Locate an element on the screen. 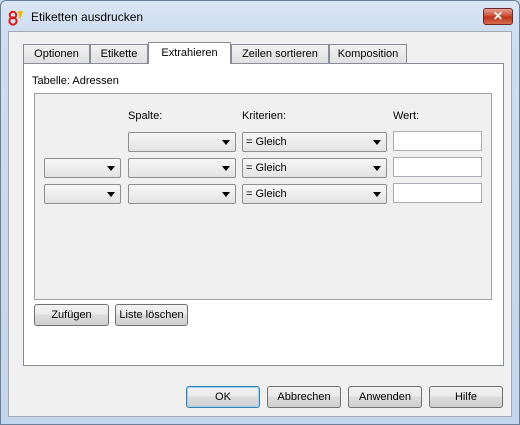  tab-komposition: Komposition is located at coordinates (368, 53).